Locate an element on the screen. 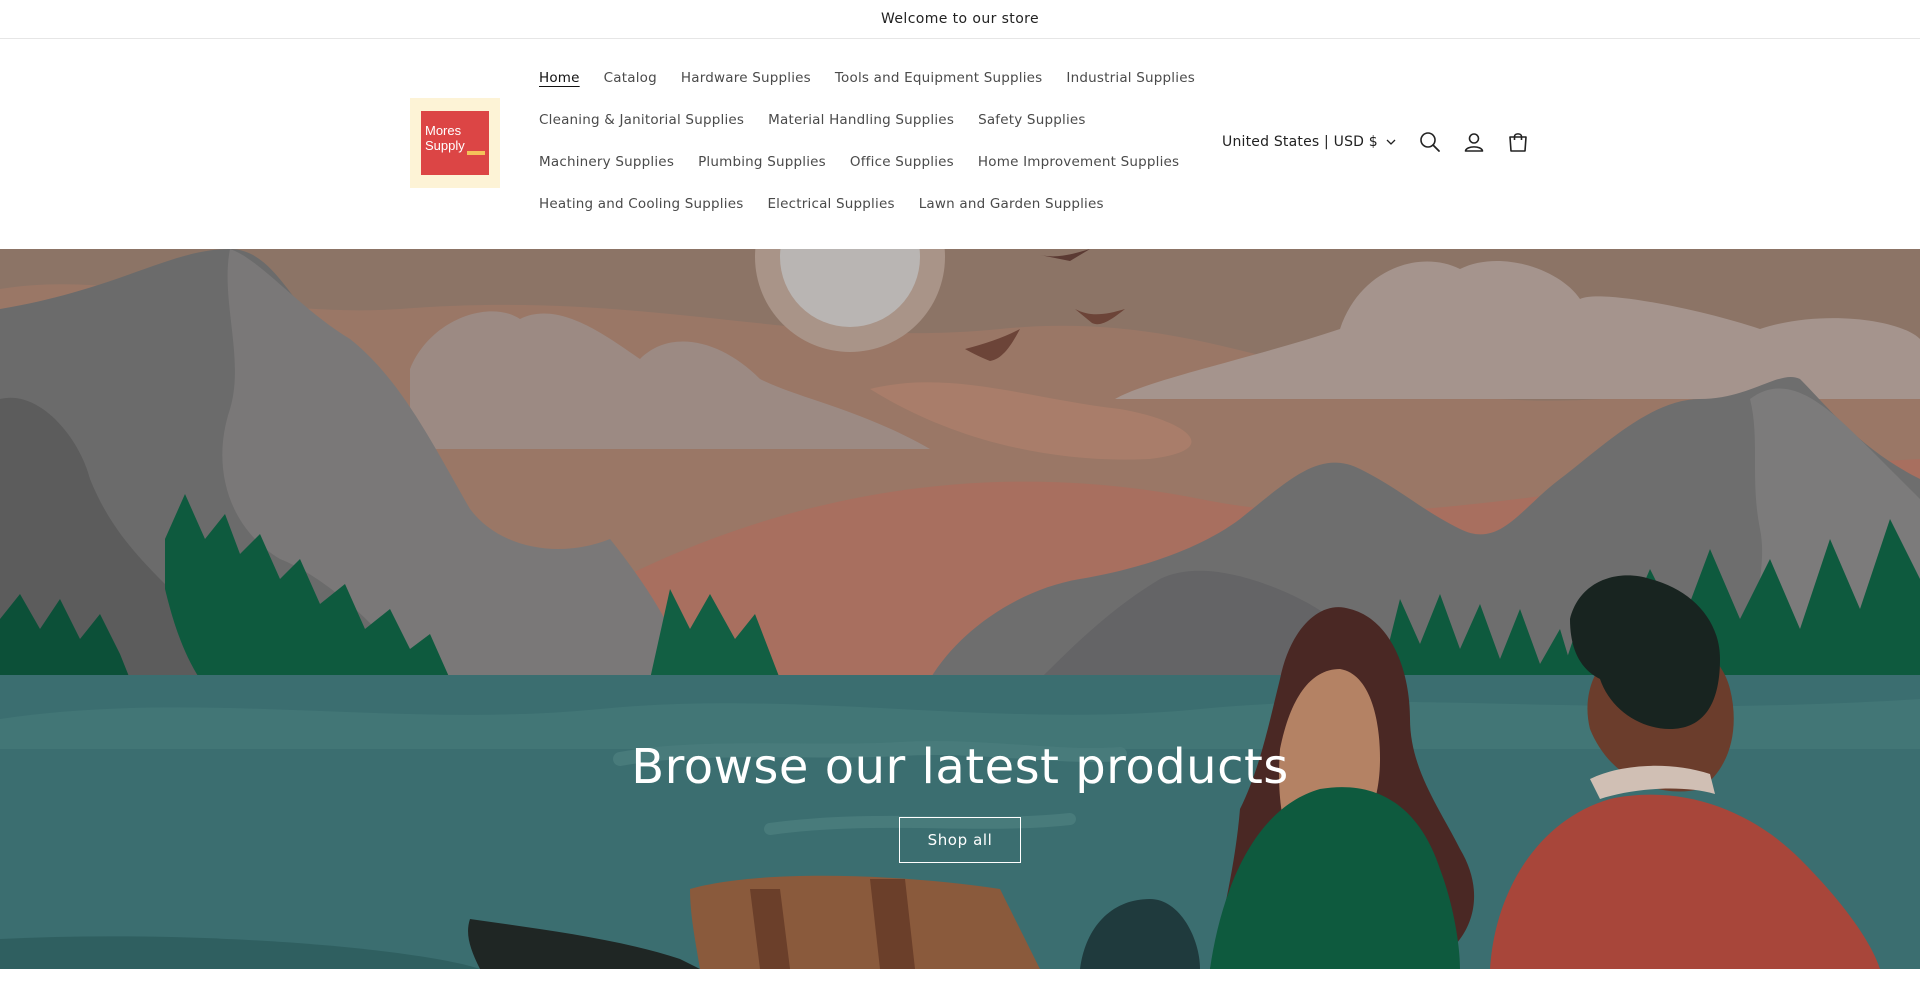  store-logo: Mores Supply is located at coordinates (455, 143).